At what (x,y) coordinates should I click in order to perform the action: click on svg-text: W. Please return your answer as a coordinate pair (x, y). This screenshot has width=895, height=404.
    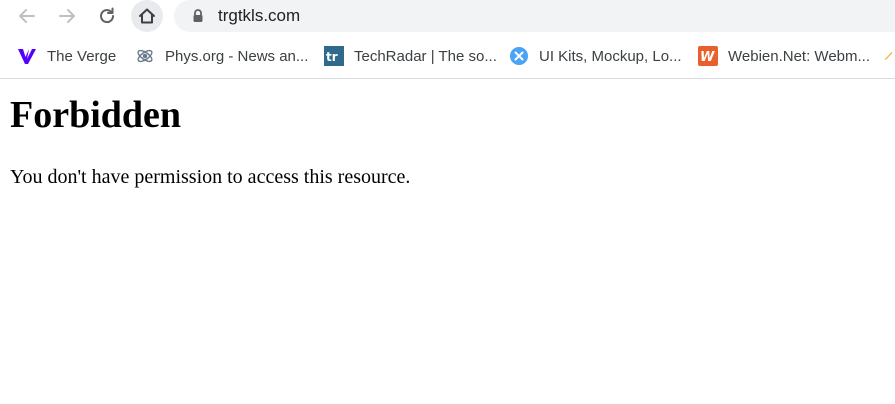
    Looking at the image, I should click on (707, 57).